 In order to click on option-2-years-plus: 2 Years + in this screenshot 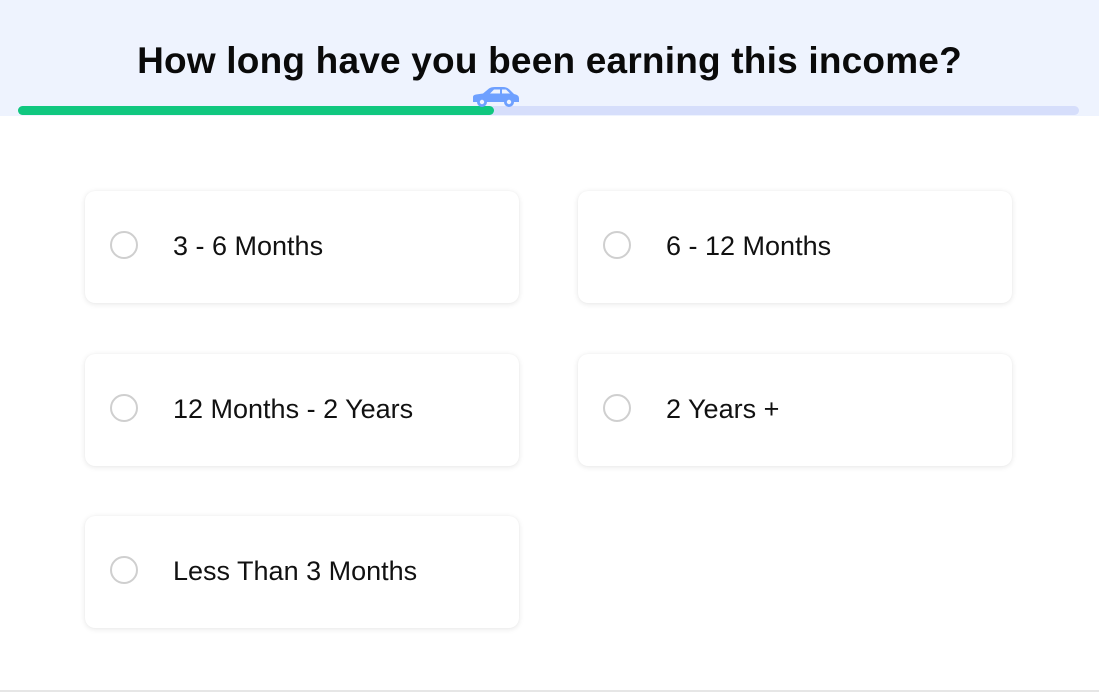, I will do `click(795, 410)`.